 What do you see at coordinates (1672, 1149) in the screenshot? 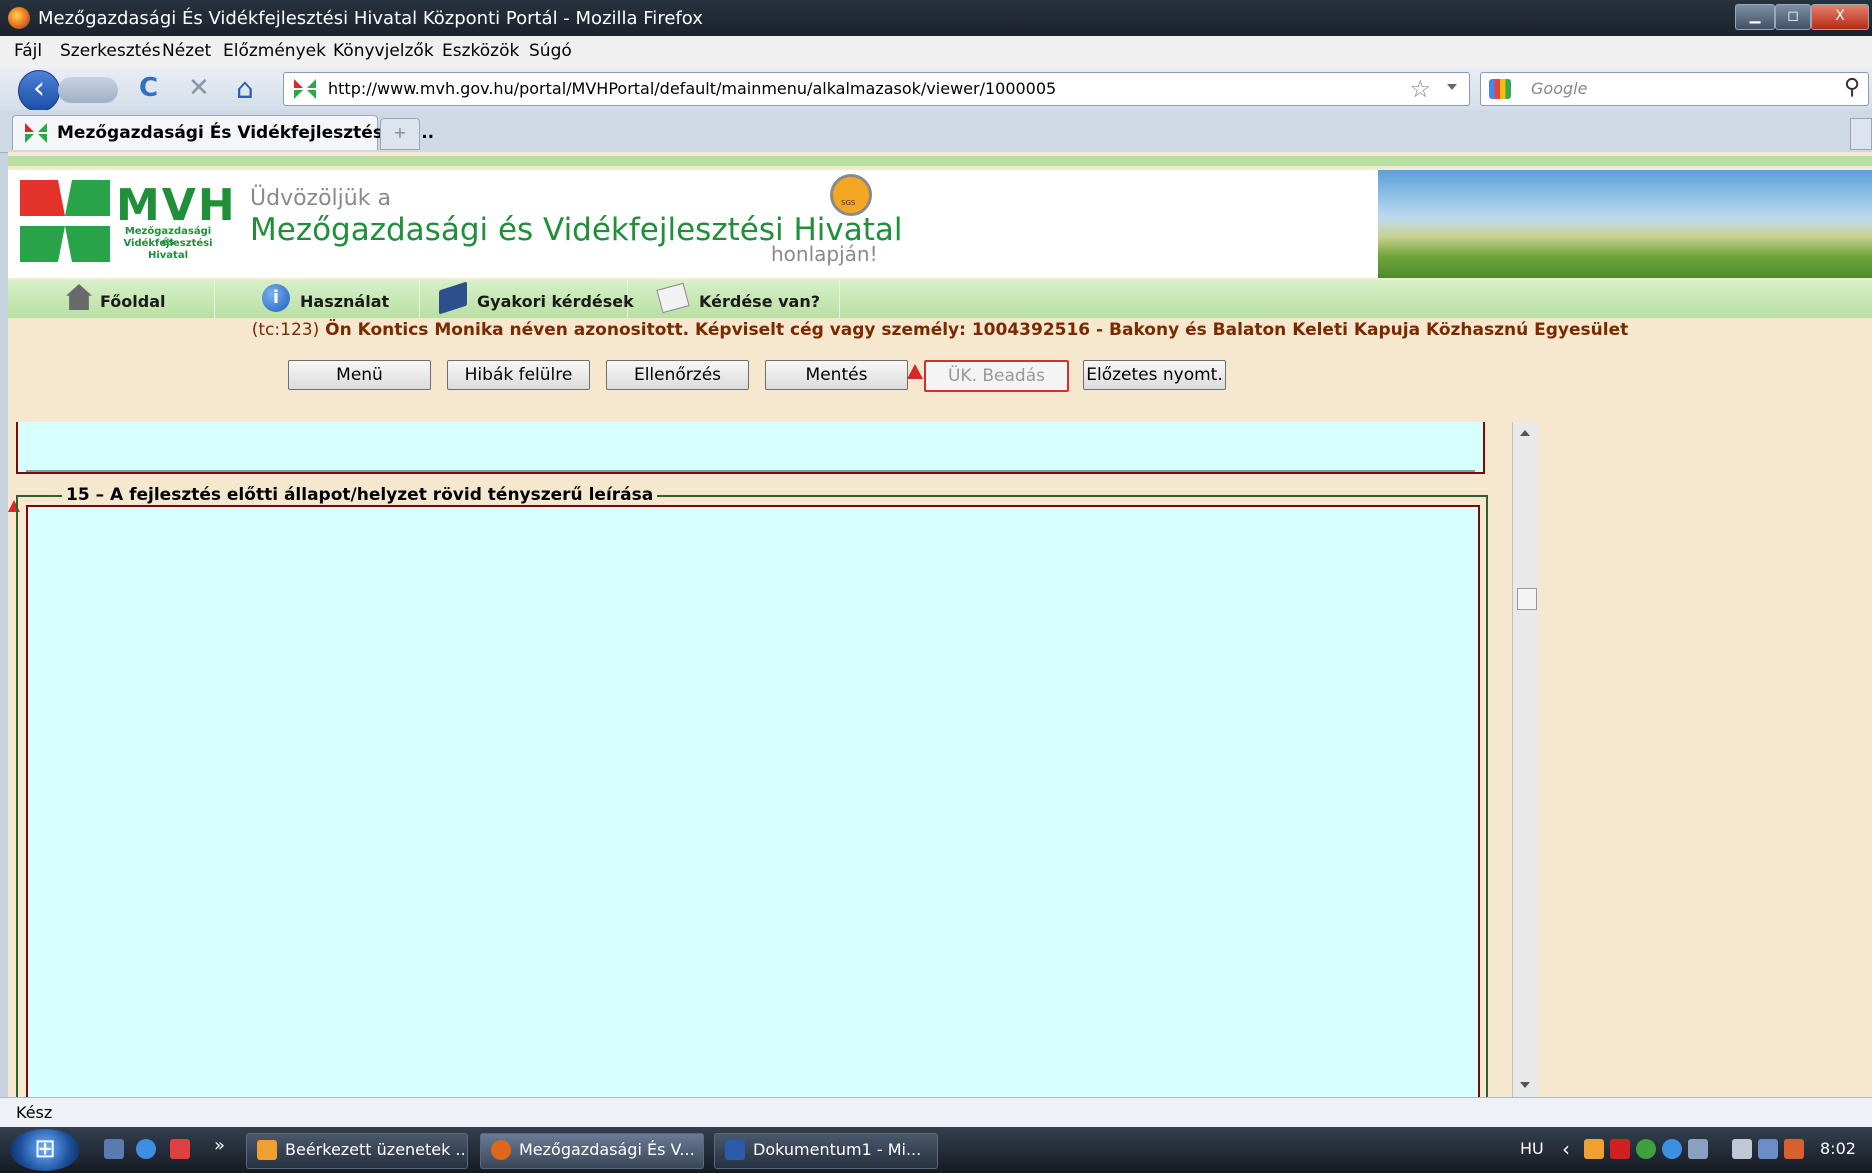
I see `tray-bluetooth-icon` at bounding box center [1672, 1149].